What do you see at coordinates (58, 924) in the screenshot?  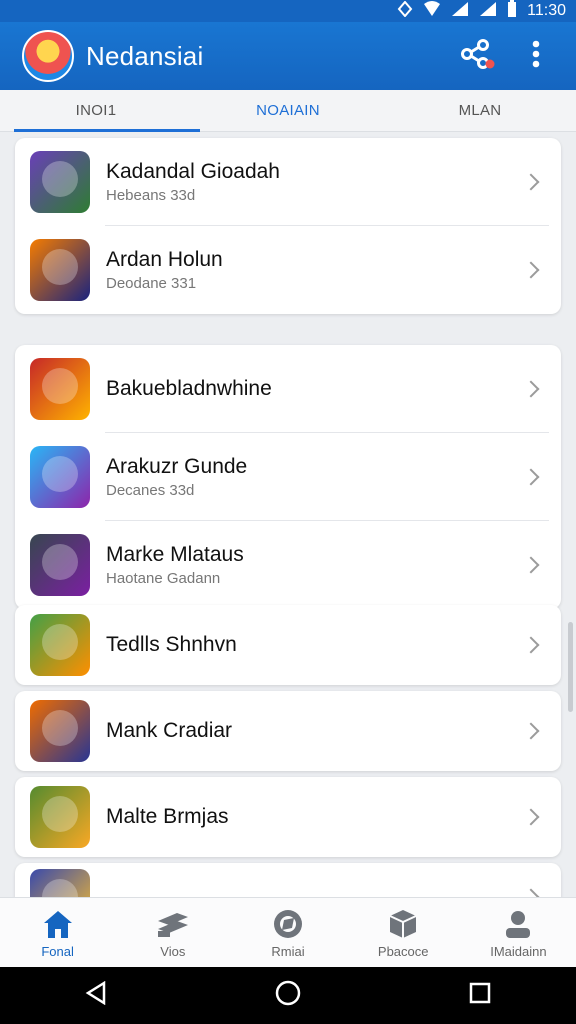 I see `home-icon` at bounding box center [58, 924].